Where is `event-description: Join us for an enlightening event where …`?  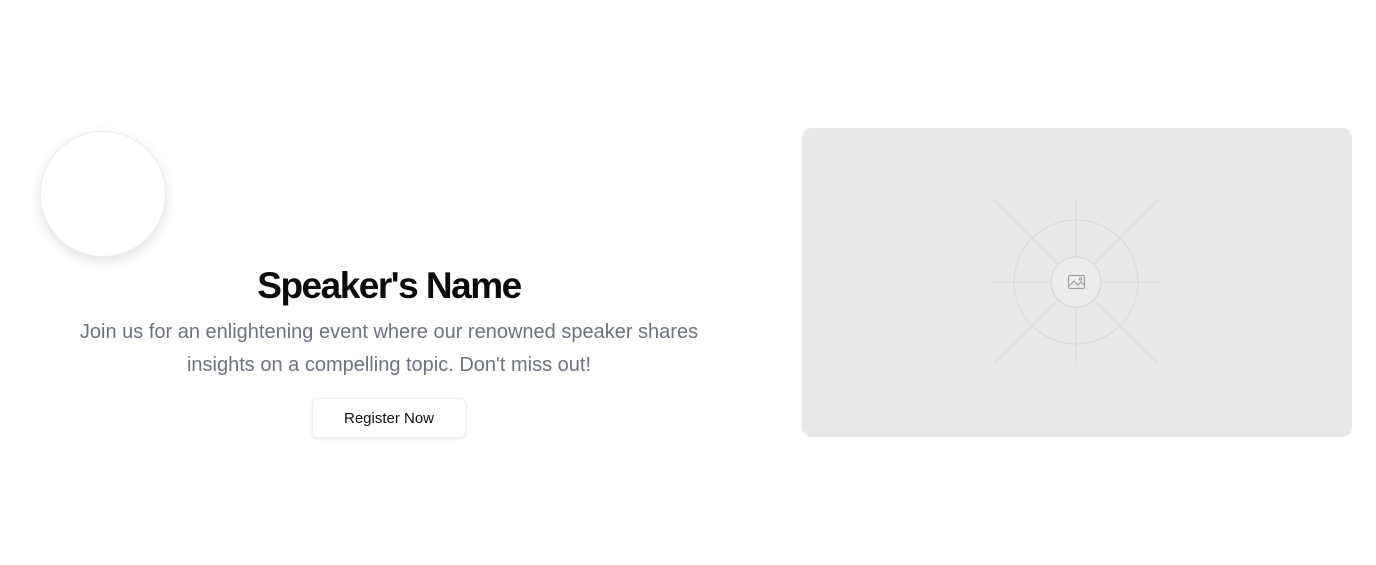
event-description: Join us for an enlightening event where … is located at coordinates (389, 348).